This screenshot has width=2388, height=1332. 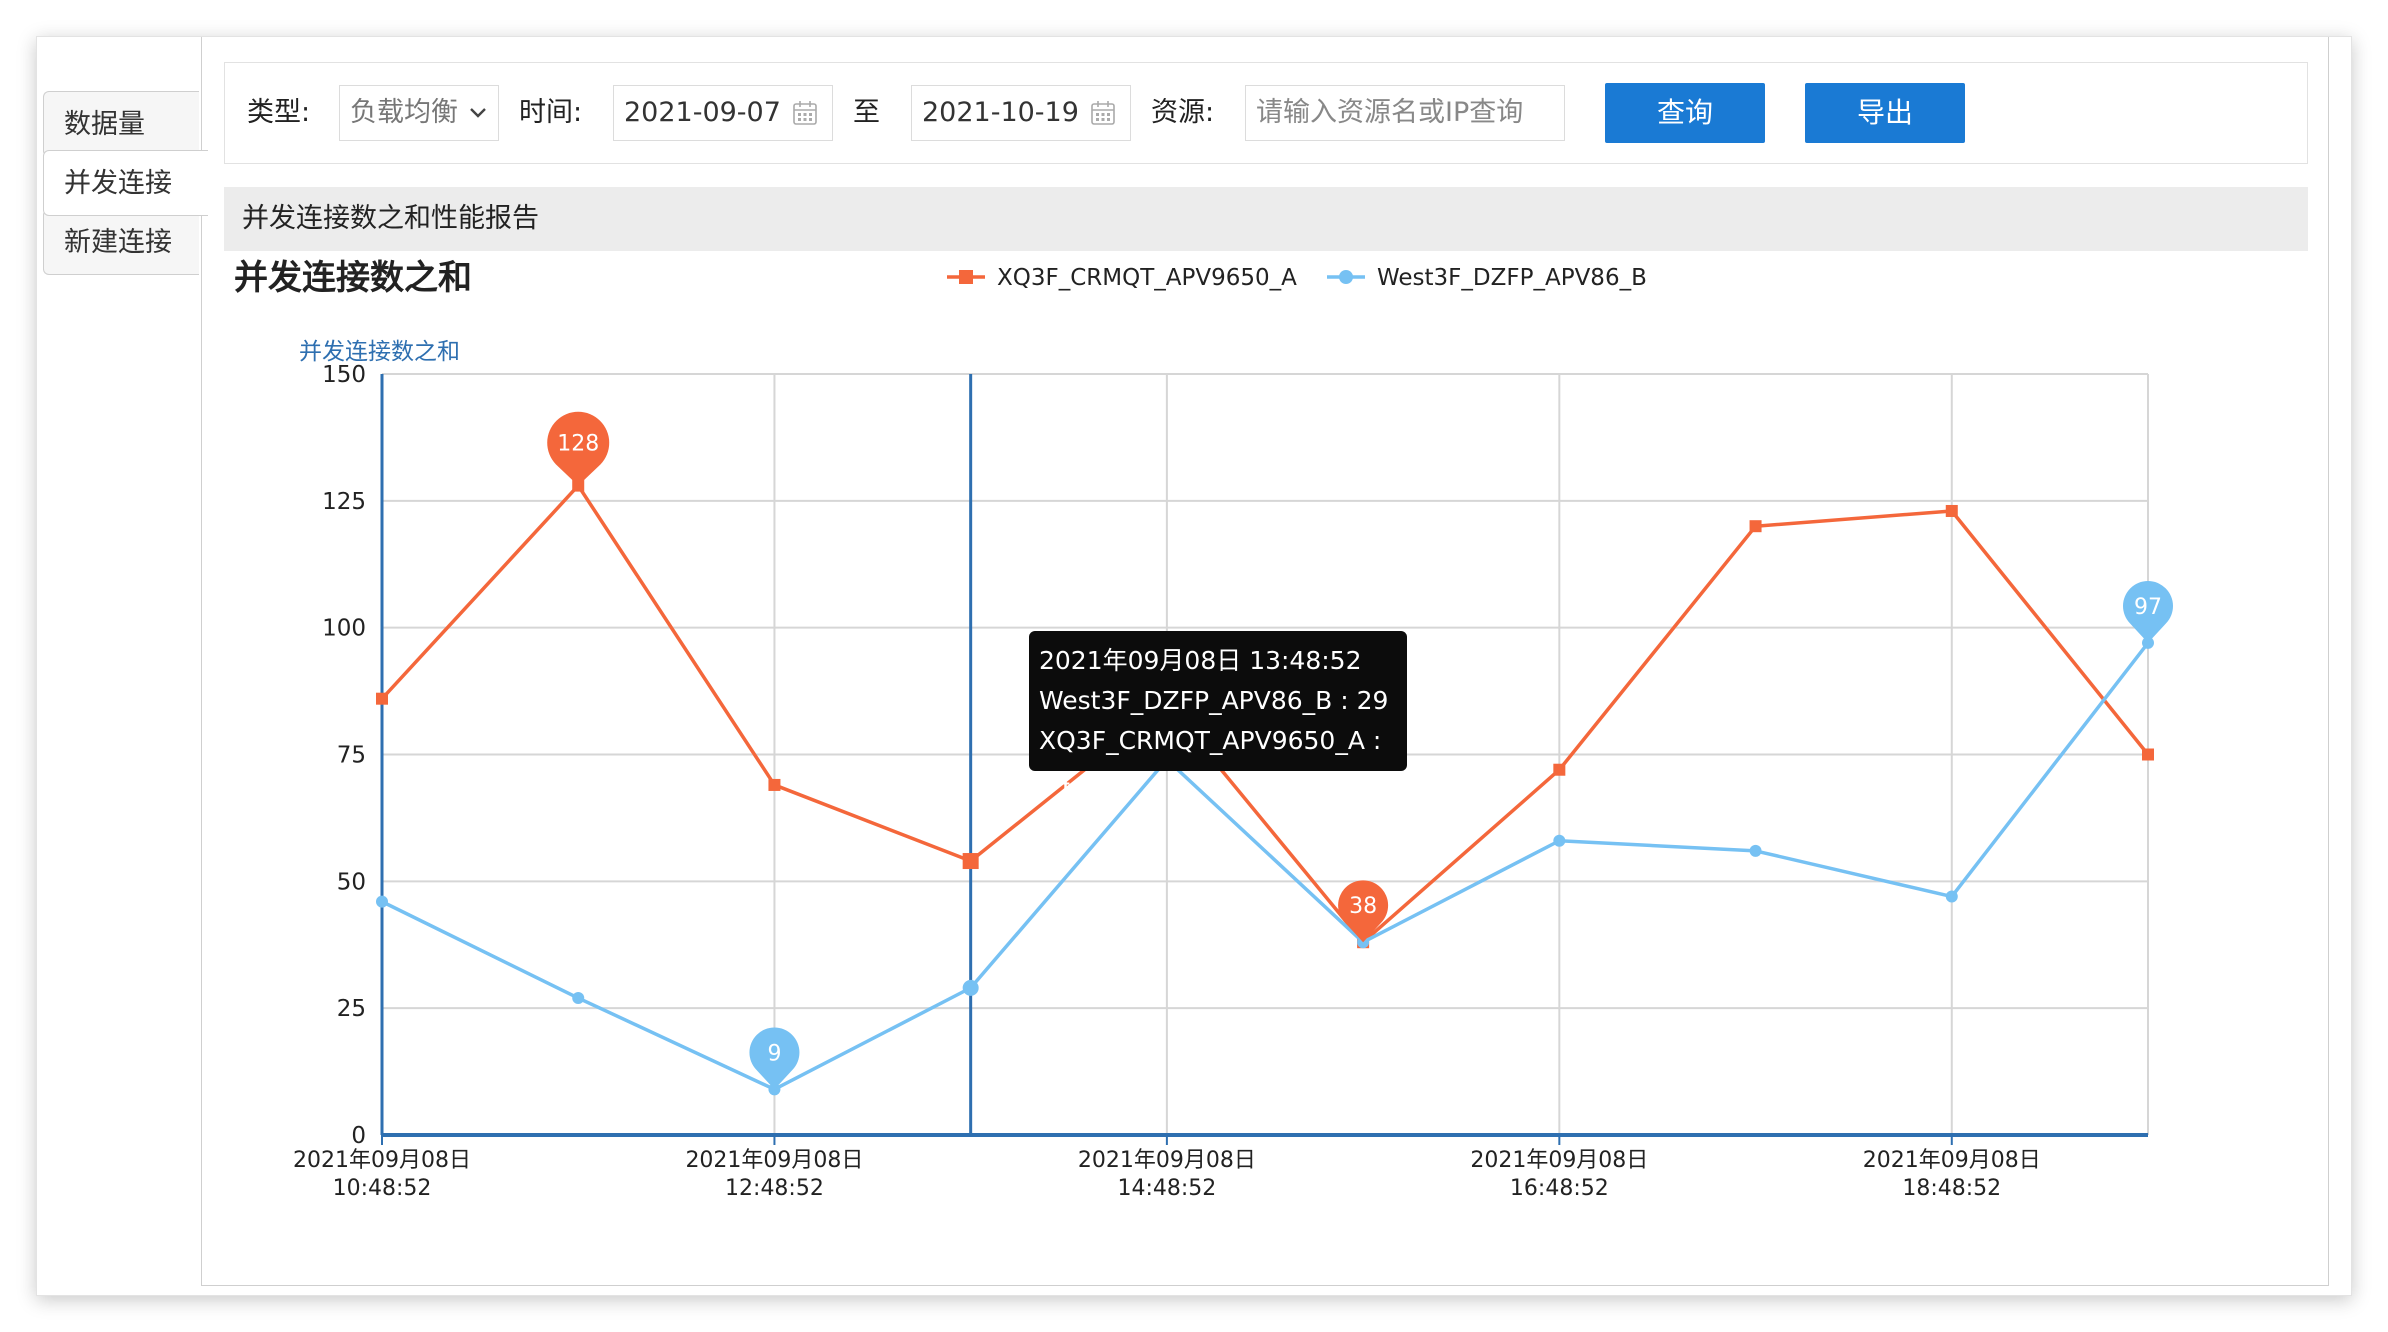 What do you see at coordinates (358, 1136) in the screenshot?
I see `y-tick-label: 0` at bounding box center [358, 1136].